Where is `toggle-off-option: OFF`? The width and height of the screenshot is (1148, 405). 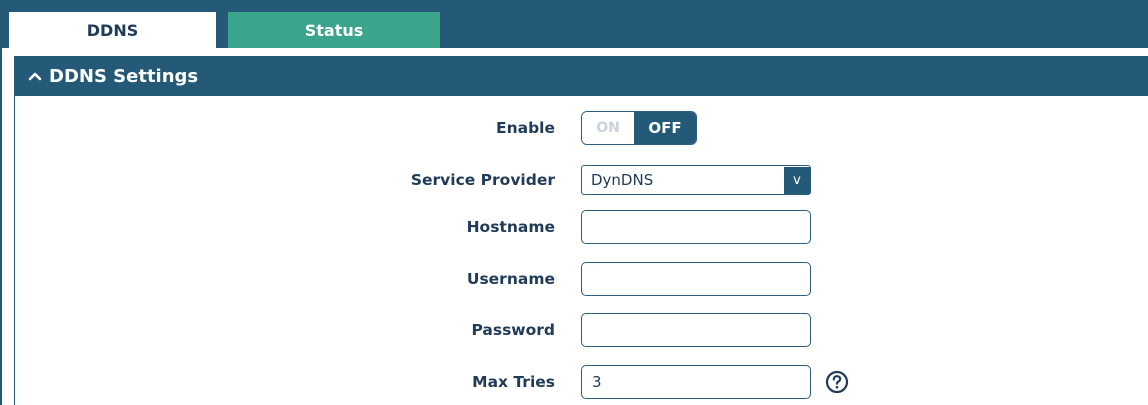
toggle-off-option: OFF is located at coordinates (665, 128).